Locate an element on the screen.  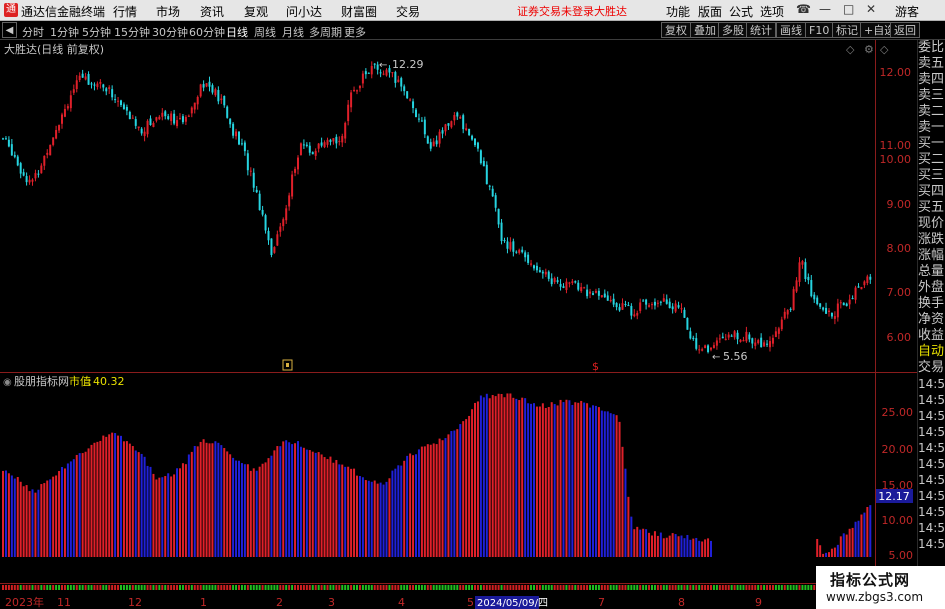
menu-caifuquan: 财富圈 is located at coordinates (359, 11).